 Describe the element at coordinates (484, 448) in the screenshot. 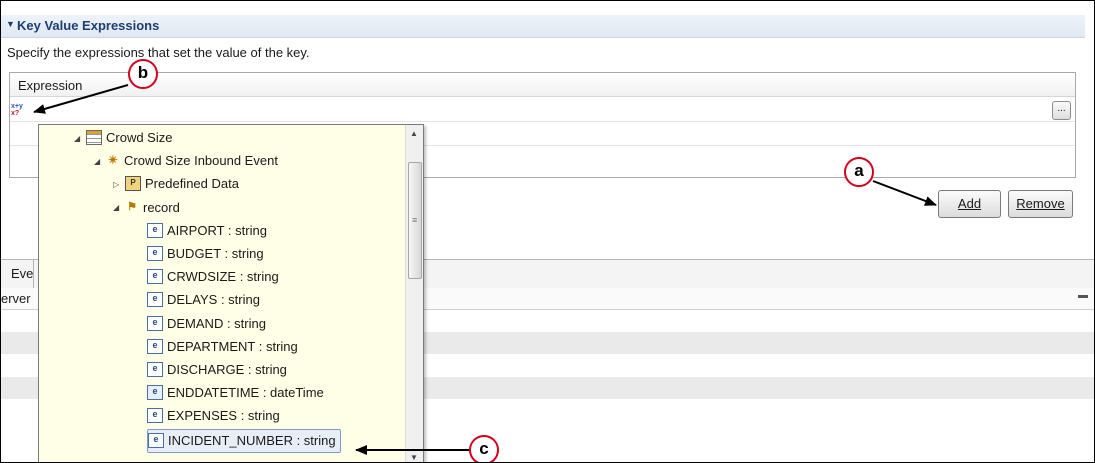

I see `callout-c: c` at that location.